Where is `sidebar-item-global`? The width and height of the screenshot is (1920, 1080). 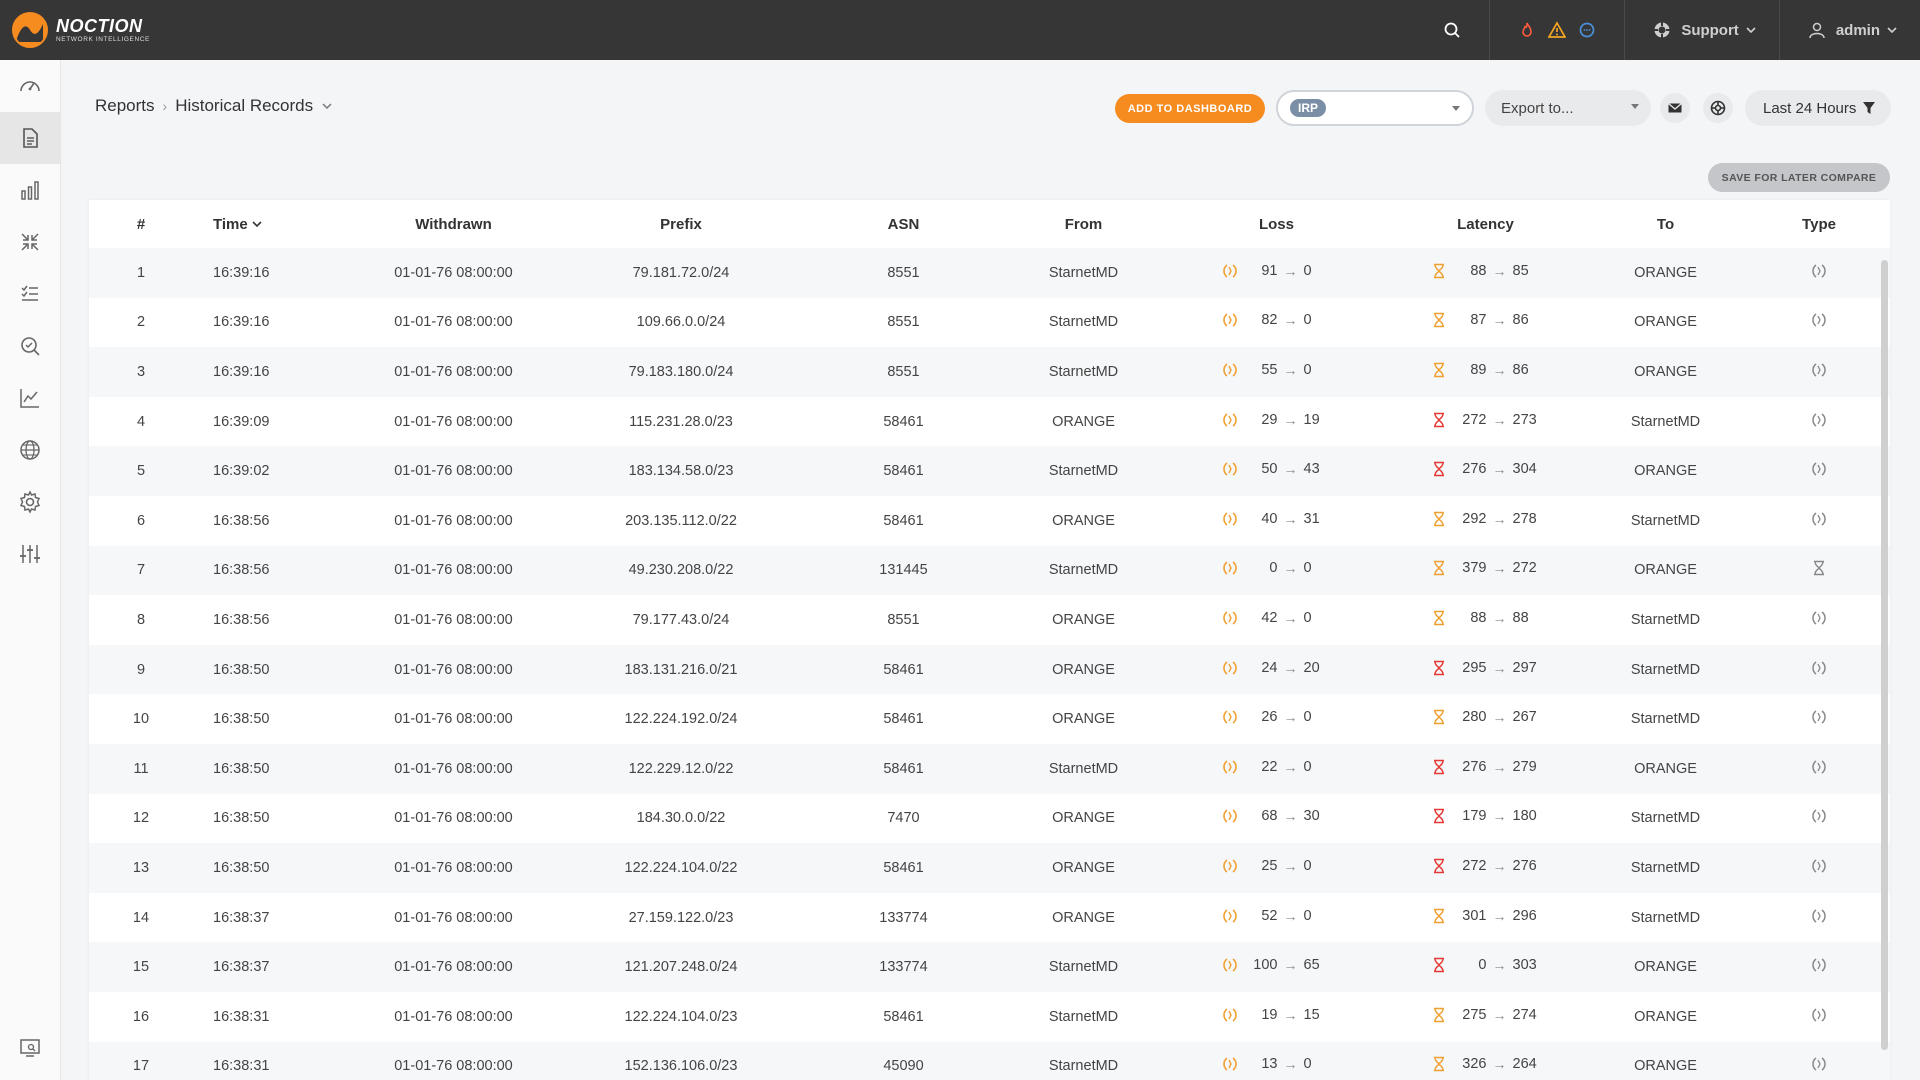
sidebar-item-global is located at coordinates (30, 450).